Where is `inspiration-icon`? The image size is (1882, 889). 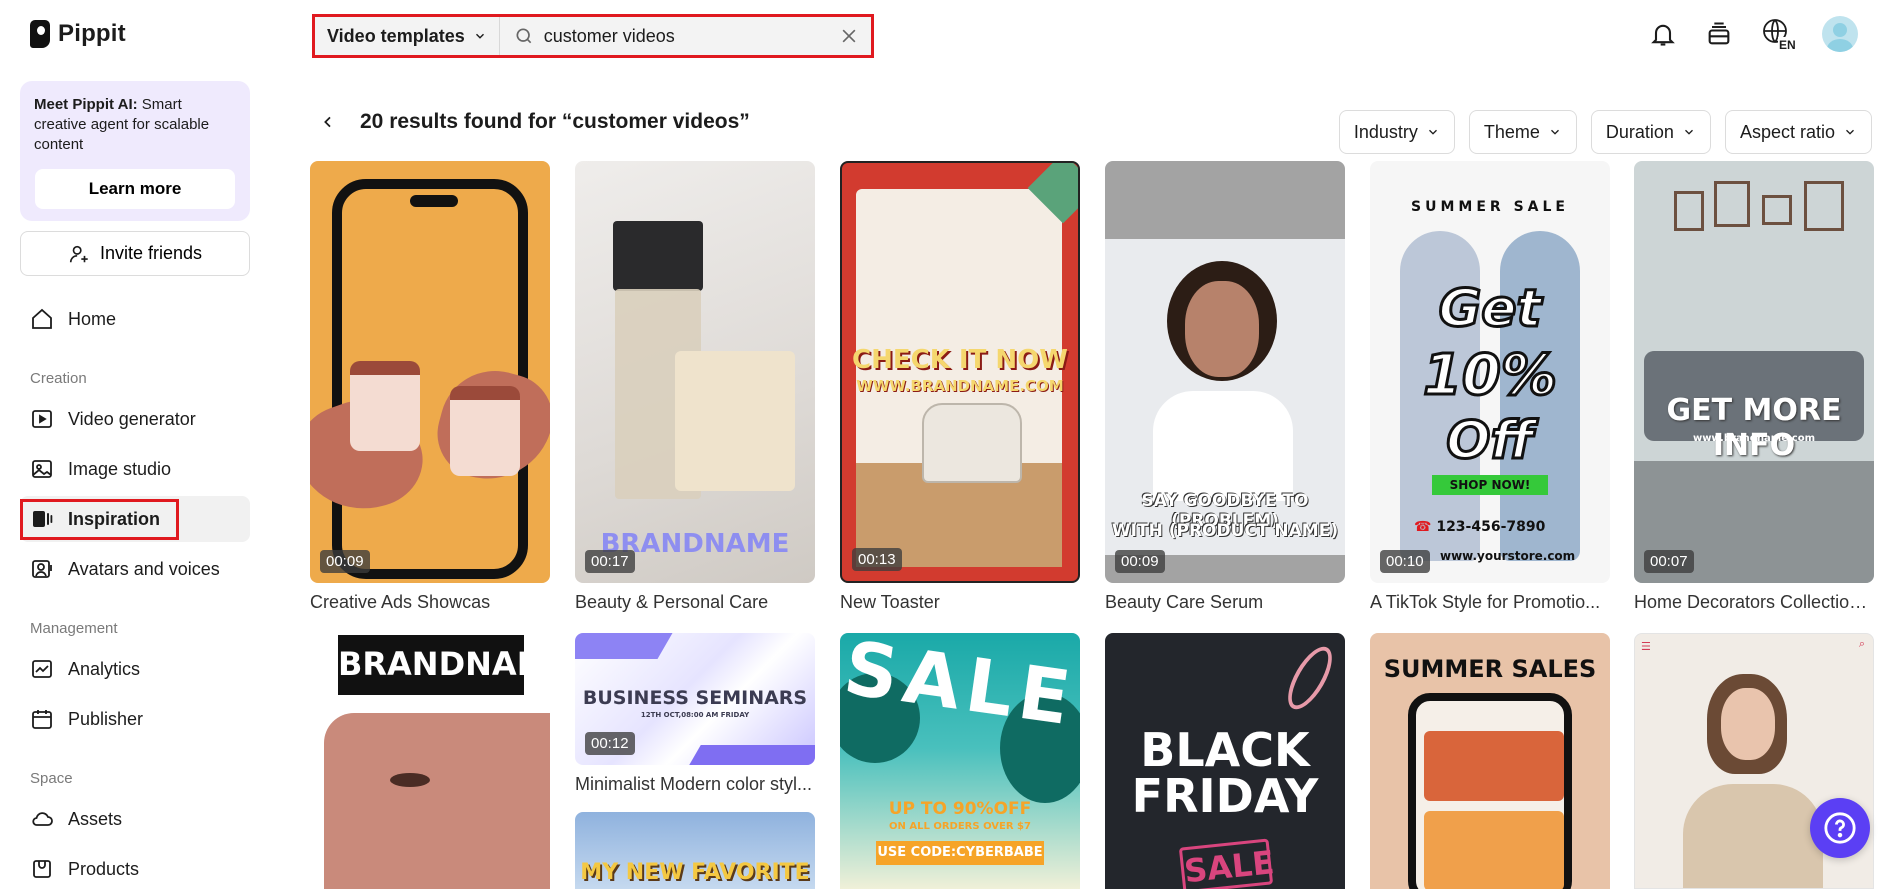
inspiration-icon is located at coordinates (43, 519).